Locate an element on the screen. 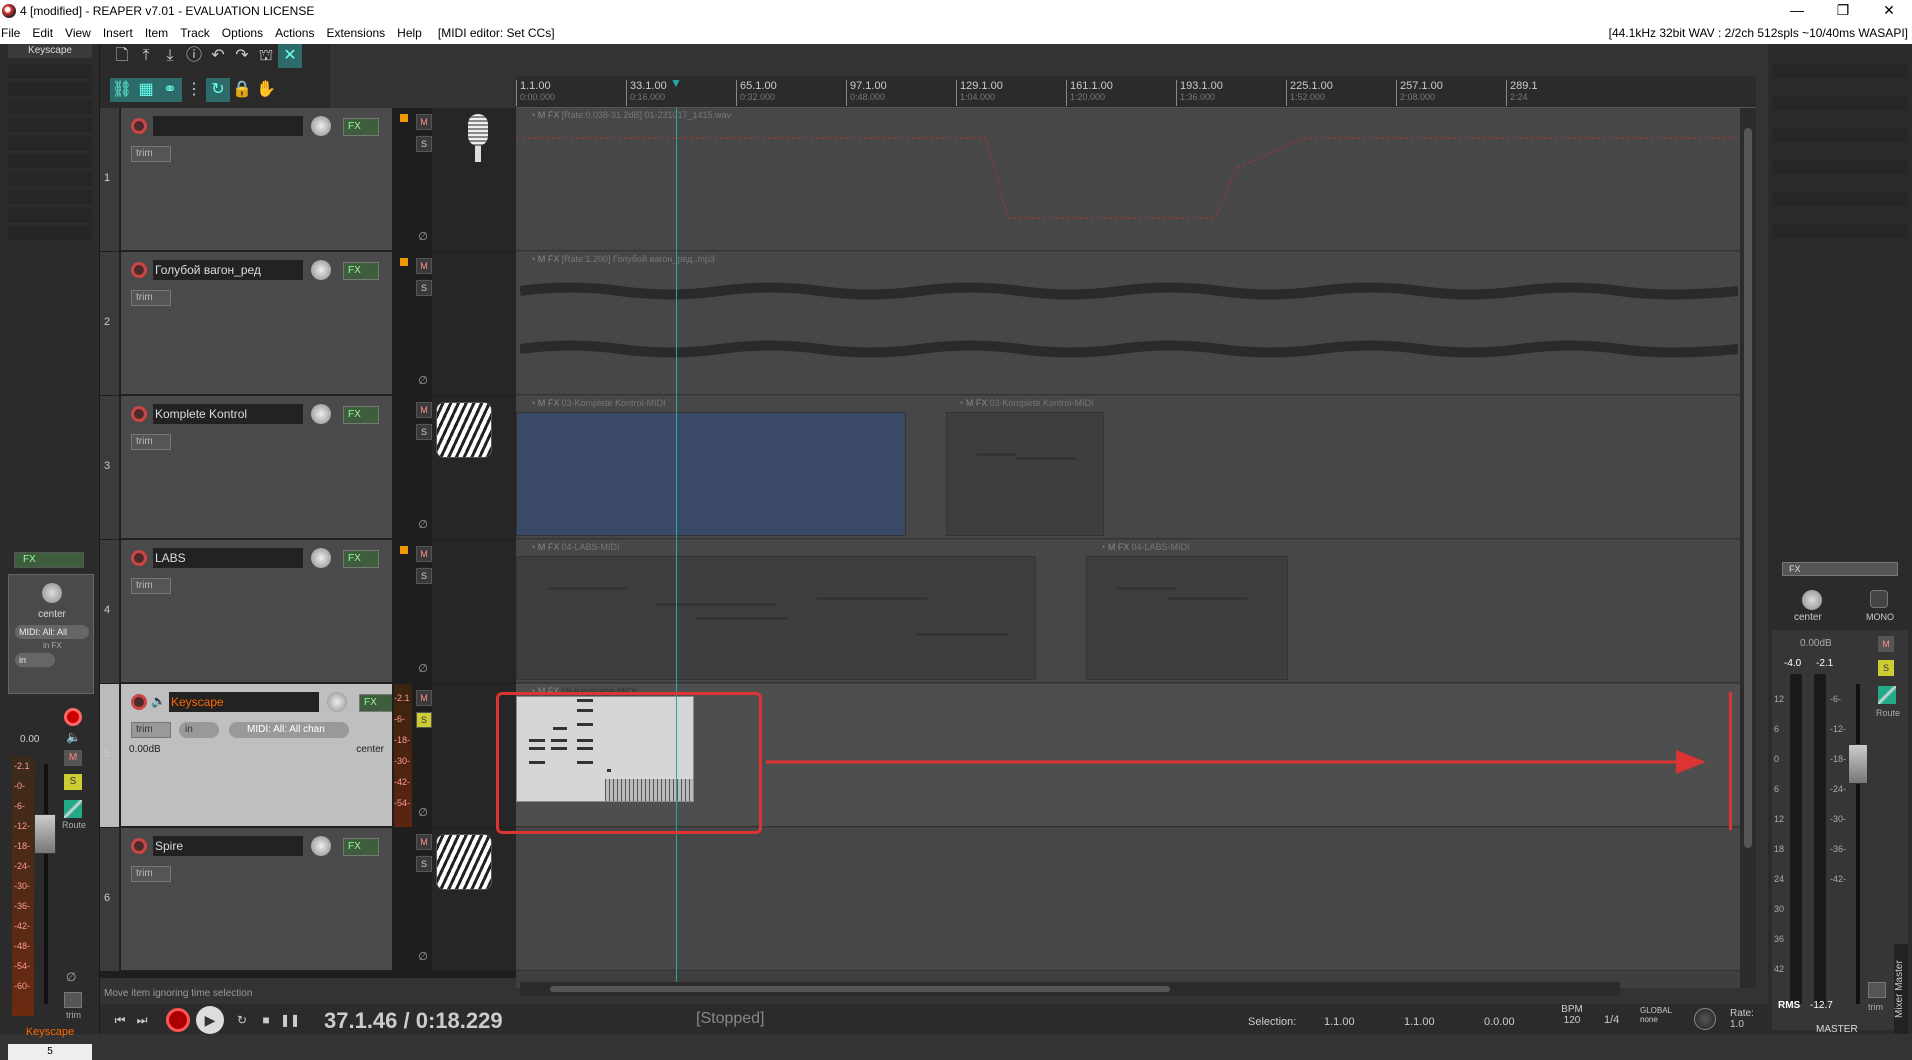 The height and width of the screenshot is (1060, 1912). bpm-display: BPM 120 is located at coordinates (1572, 1015).